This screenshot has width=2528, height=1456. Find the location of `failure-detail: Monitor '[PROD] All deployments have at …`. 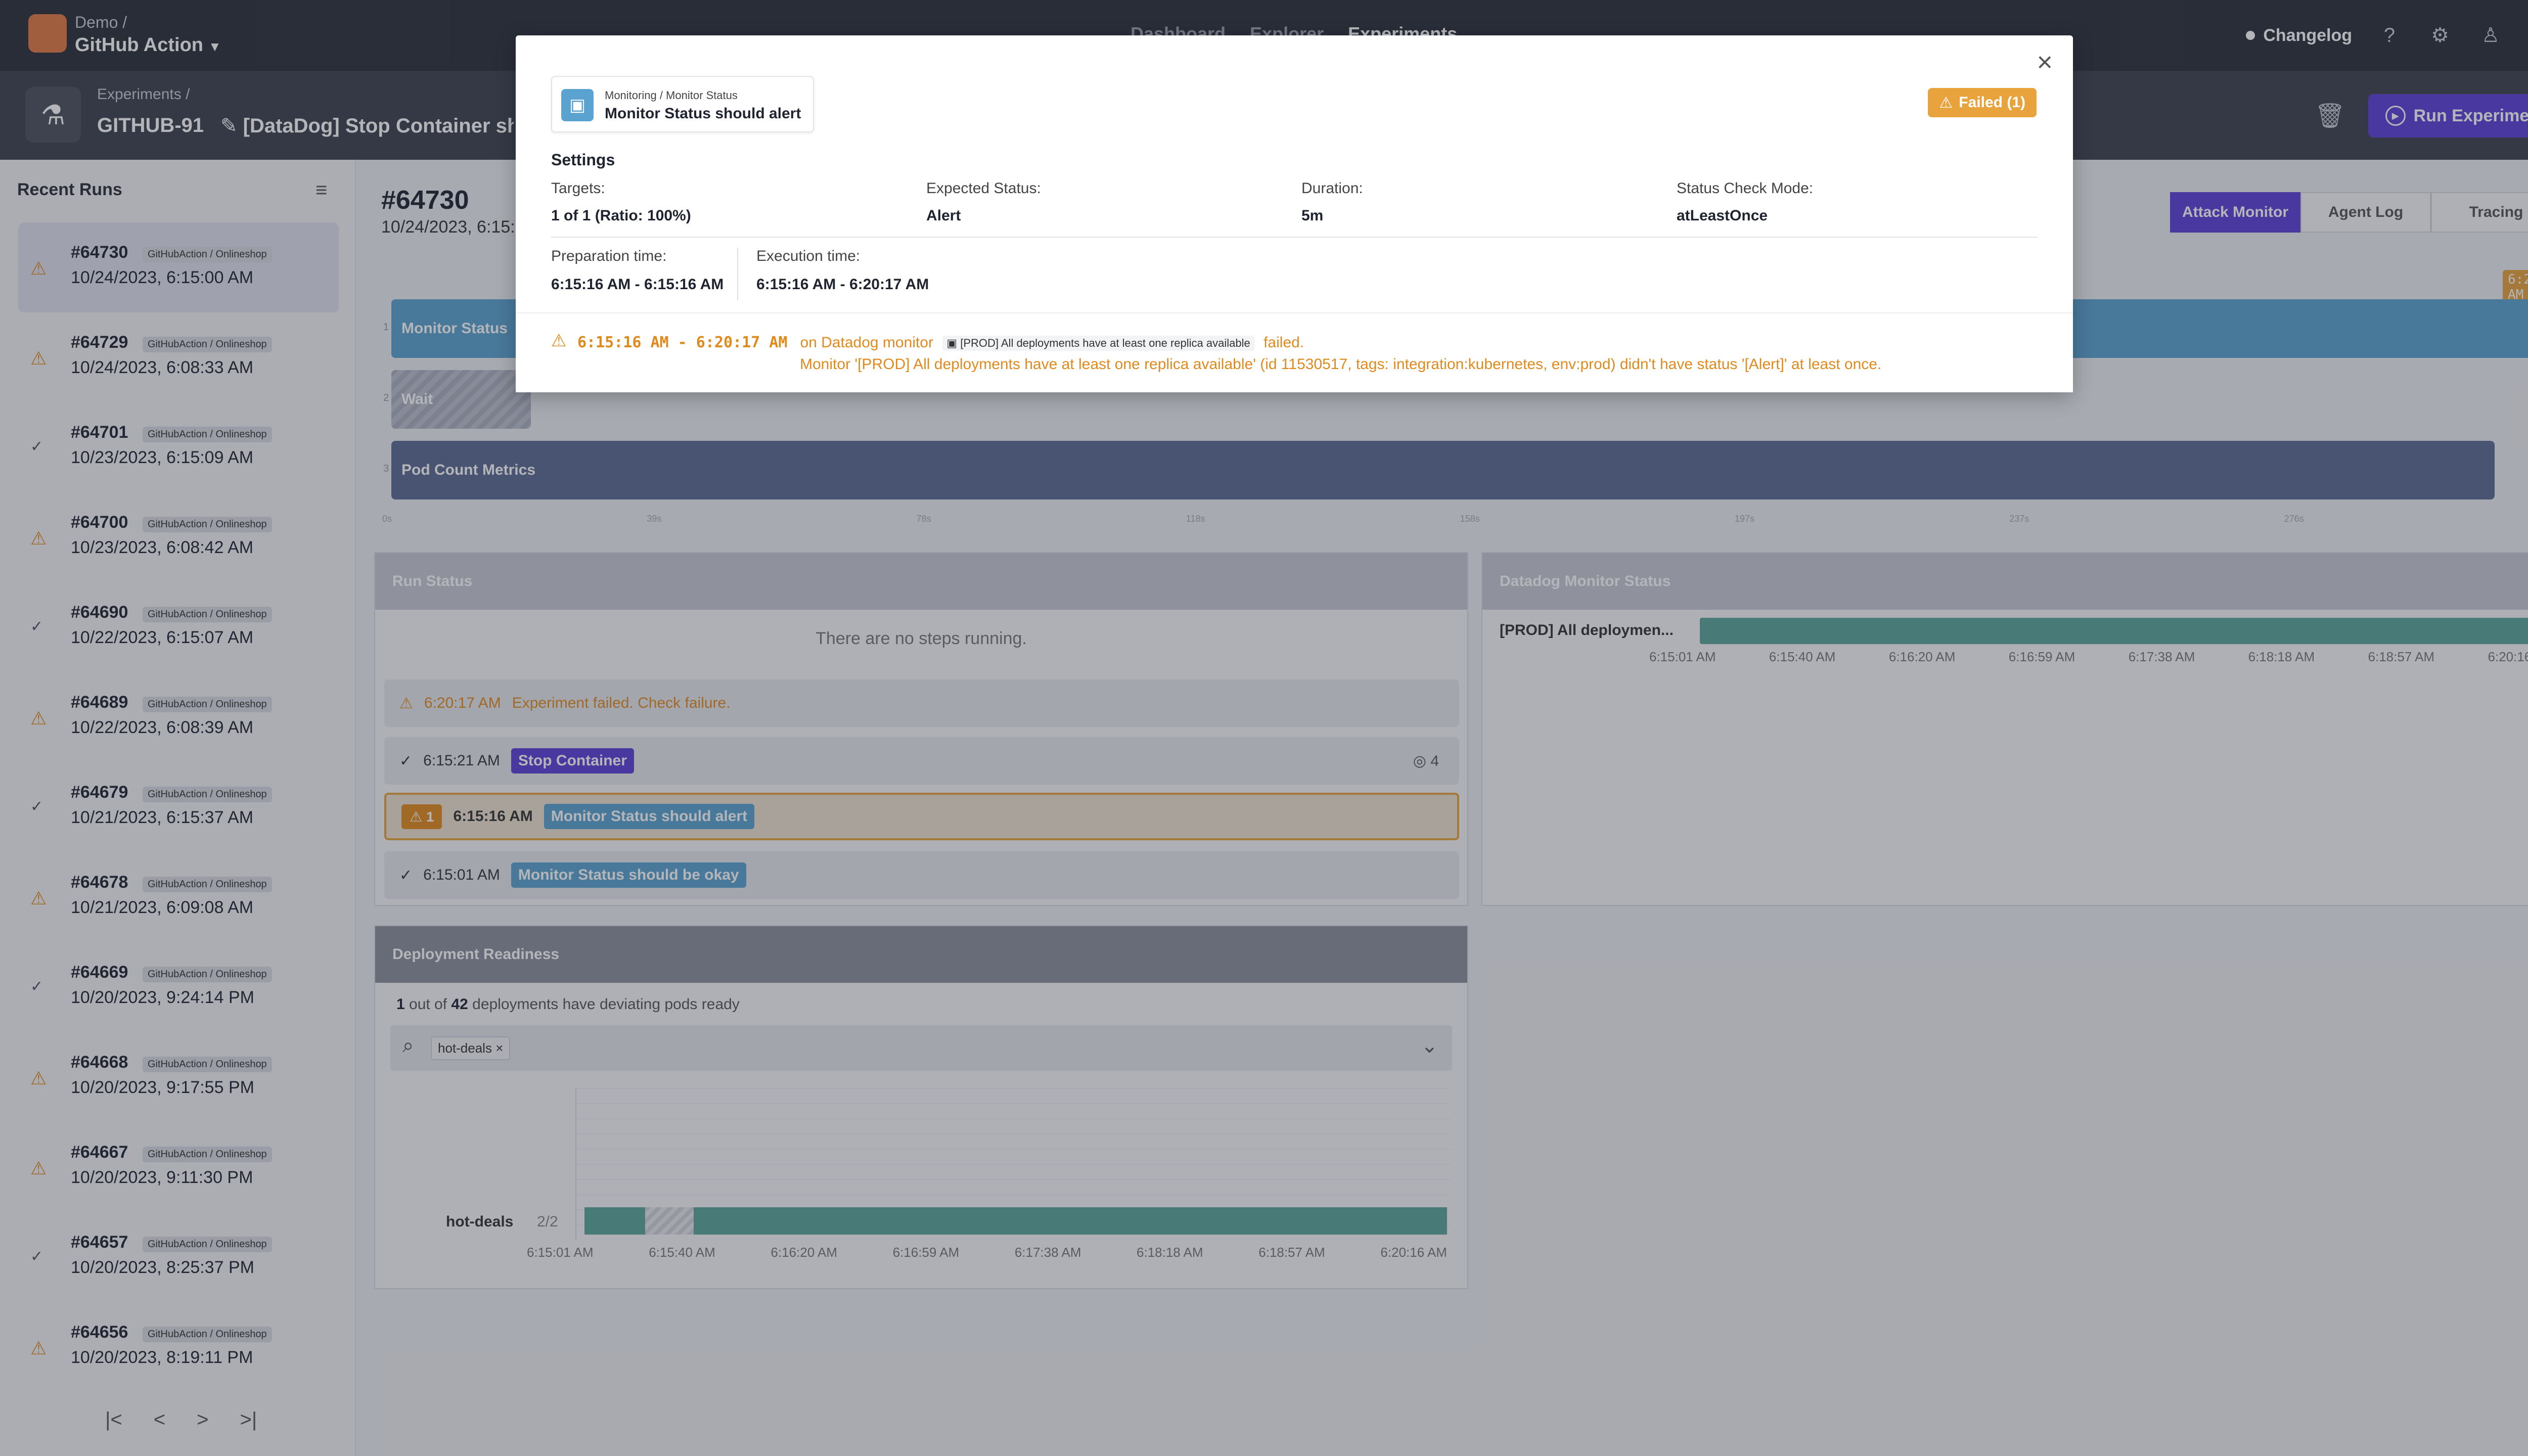

failure-detail: Monitor '[PROD] All deployments have at … is located at coordinates (1341, 364).